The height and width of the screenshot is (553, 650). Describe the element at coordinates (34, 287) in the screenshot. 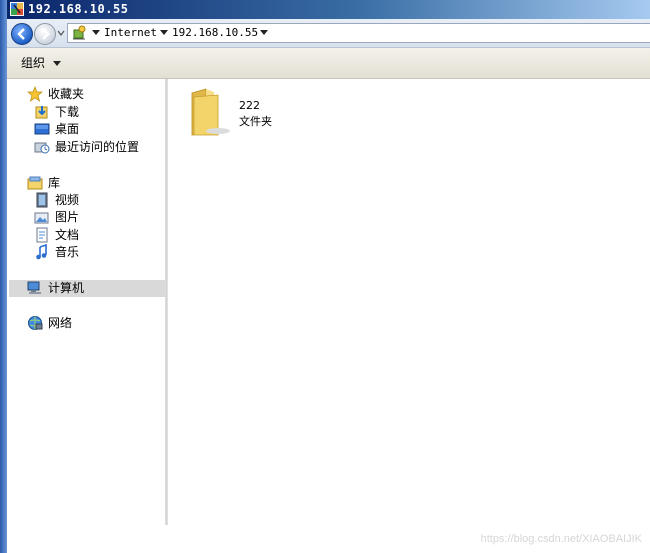

I see `computer-icon` at that location.